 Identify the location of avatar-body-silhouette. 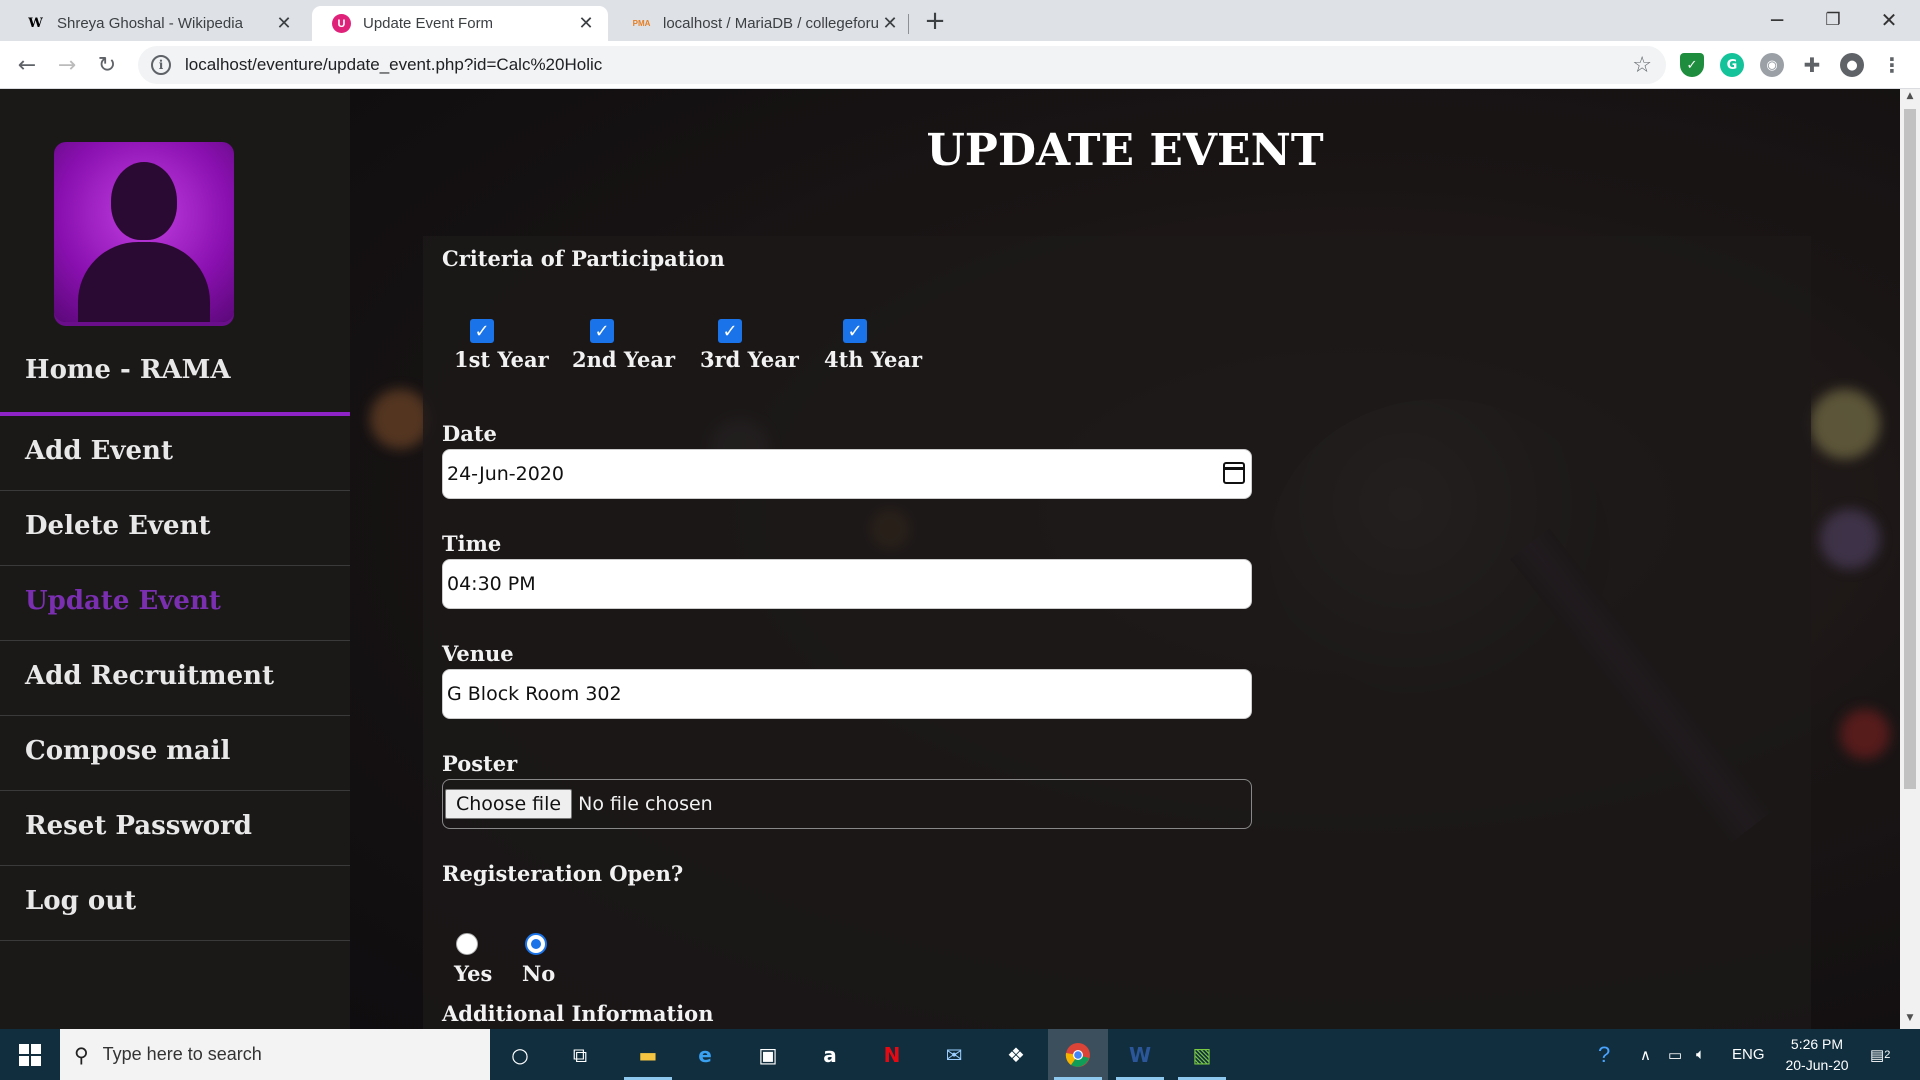
(144, 282).